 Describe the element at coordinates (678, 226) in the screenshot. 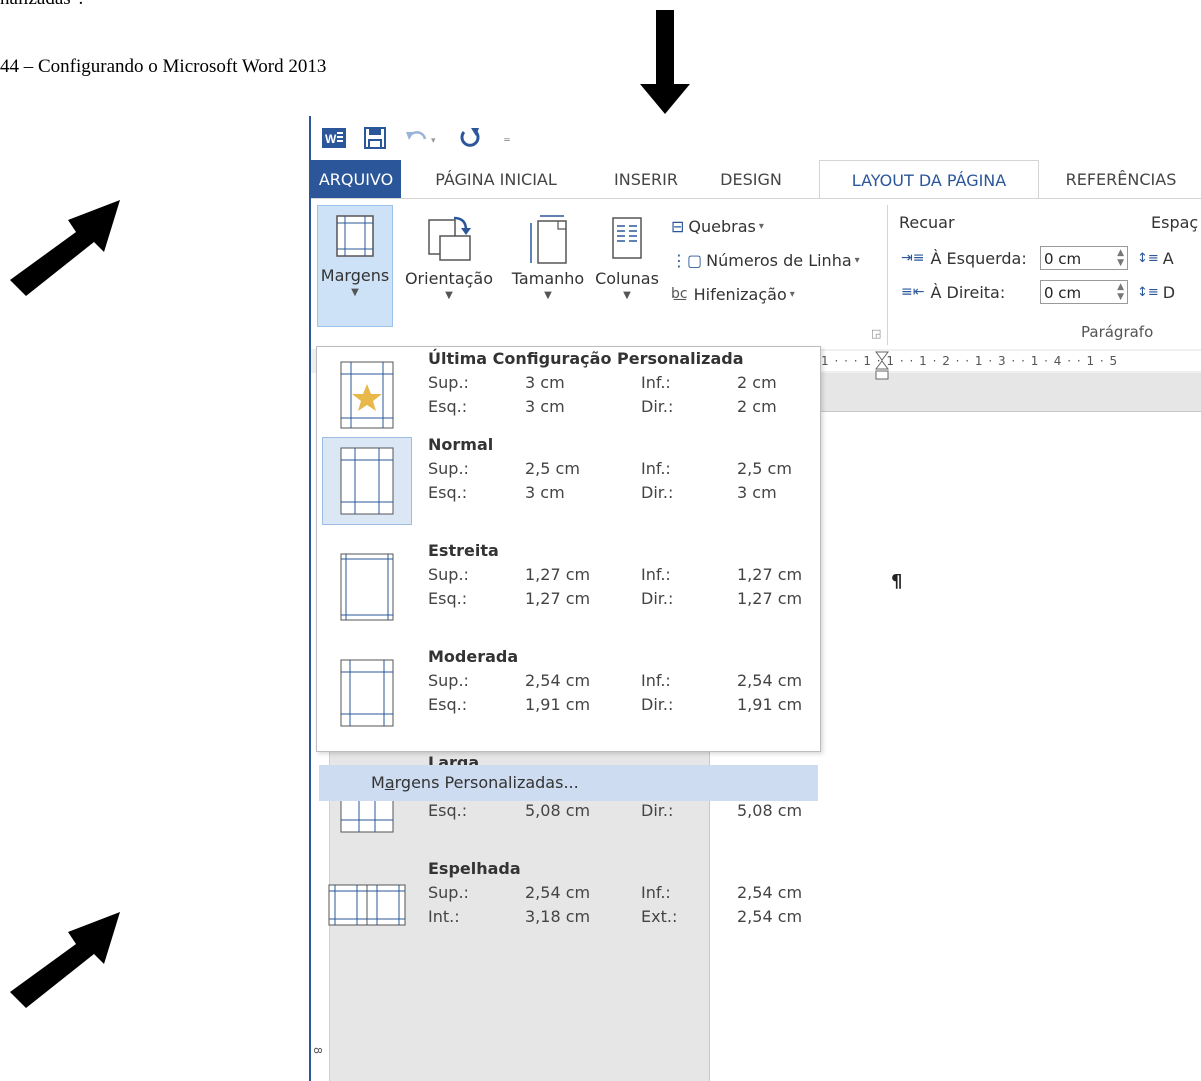

I see `page-break-icon: ⊟` at that location.